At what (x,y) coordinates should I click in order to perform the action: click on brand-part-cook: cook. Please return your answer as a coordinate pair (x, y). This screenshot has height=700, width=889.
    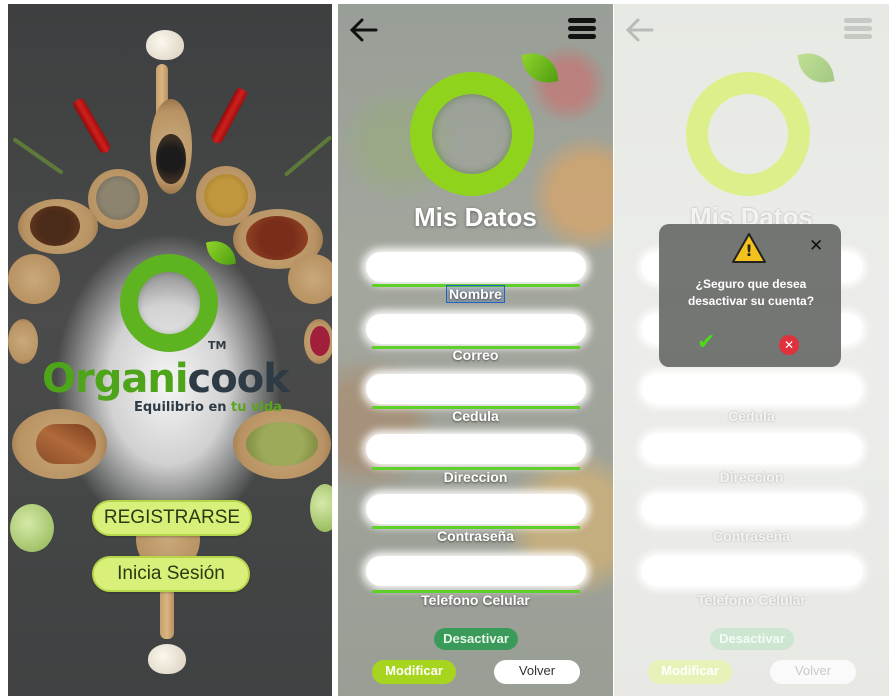
    Looking at the image, I should click on (238, 379).